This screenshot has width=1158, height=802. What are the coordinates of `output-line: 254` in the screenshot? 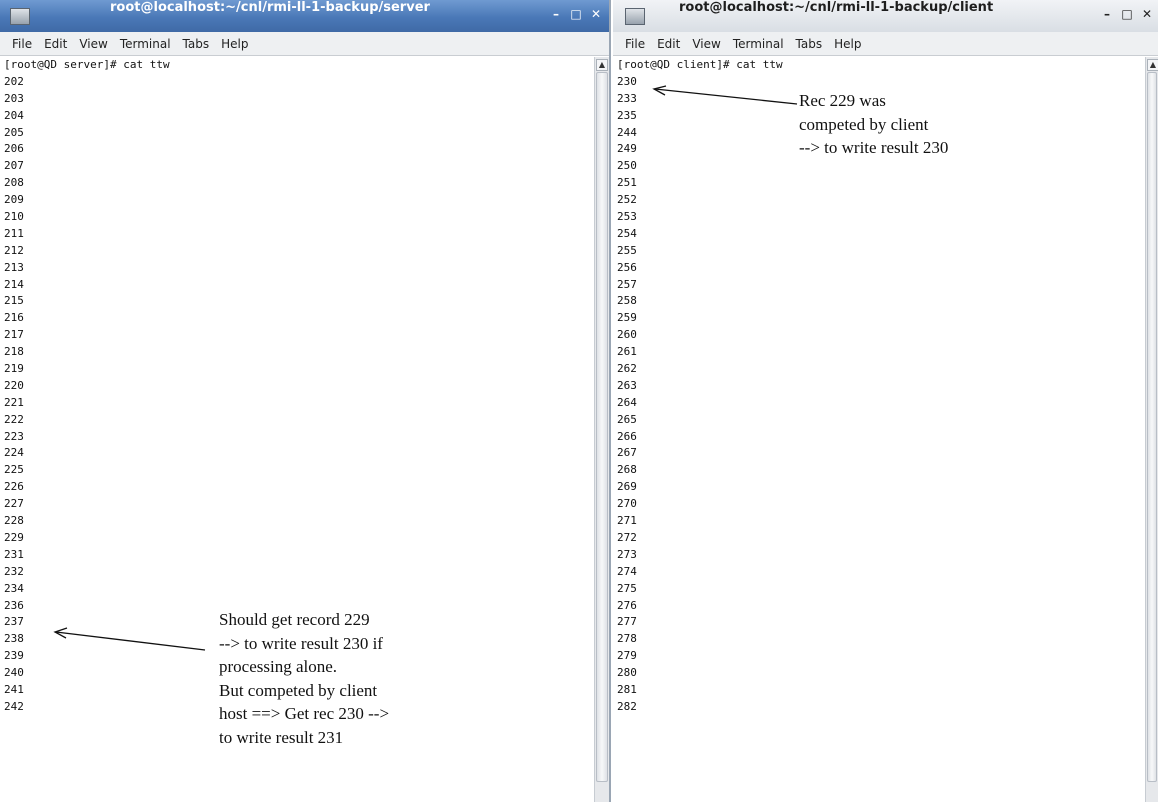 It's located at (627, 233).